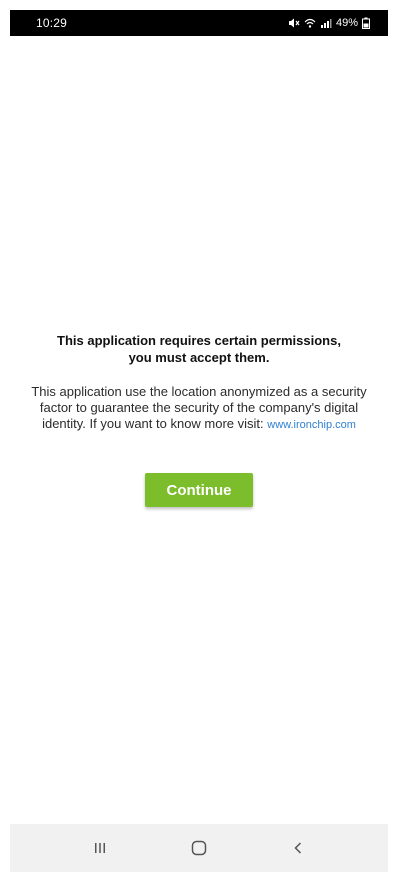 The image size is (398, 872). Describe the element at coordinates (199, 23) in the screenshot. I see `status-bar: 10:29 49%` at that location.